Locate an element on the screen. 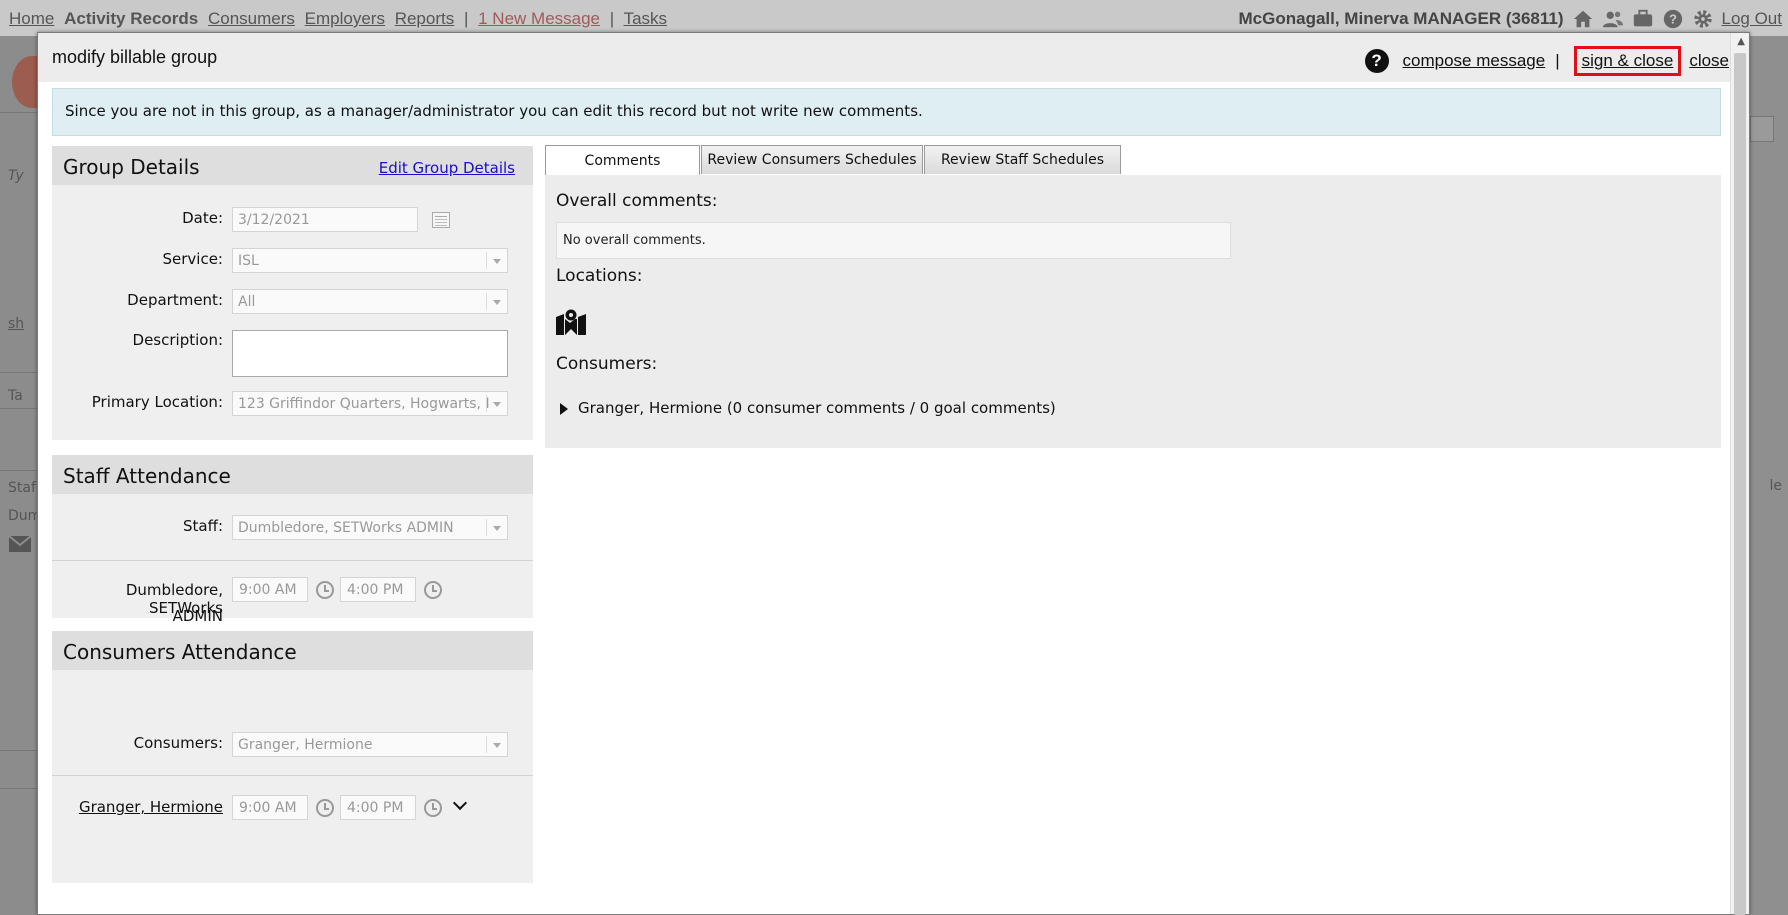 This screenshot has width=1788, height=915. primary-location-select: 123 Griffindor Quarters, Hogwarts, I is located at coordinates (370, 403).